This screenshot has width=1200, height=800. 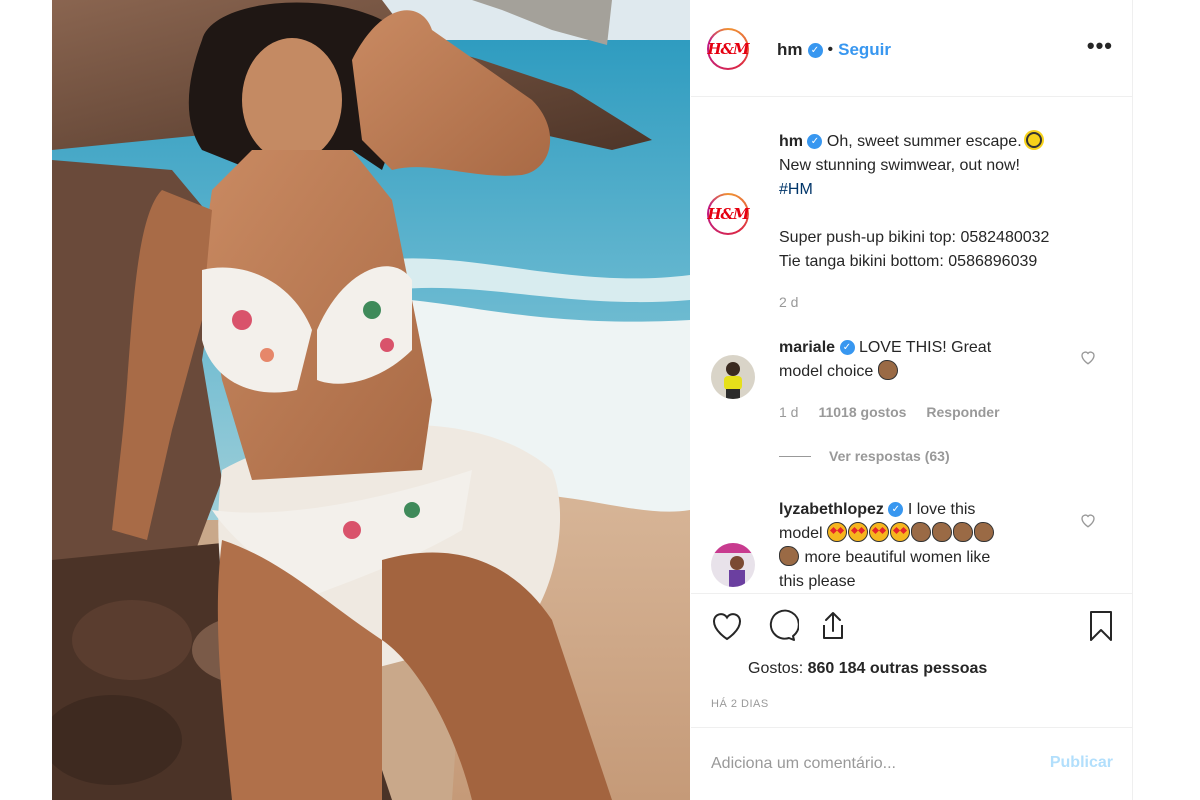 What do you see at coordinates (1081, 763) in the screenshot?
I see `publish-button: Publicar` at bounding box center [1081, 763].